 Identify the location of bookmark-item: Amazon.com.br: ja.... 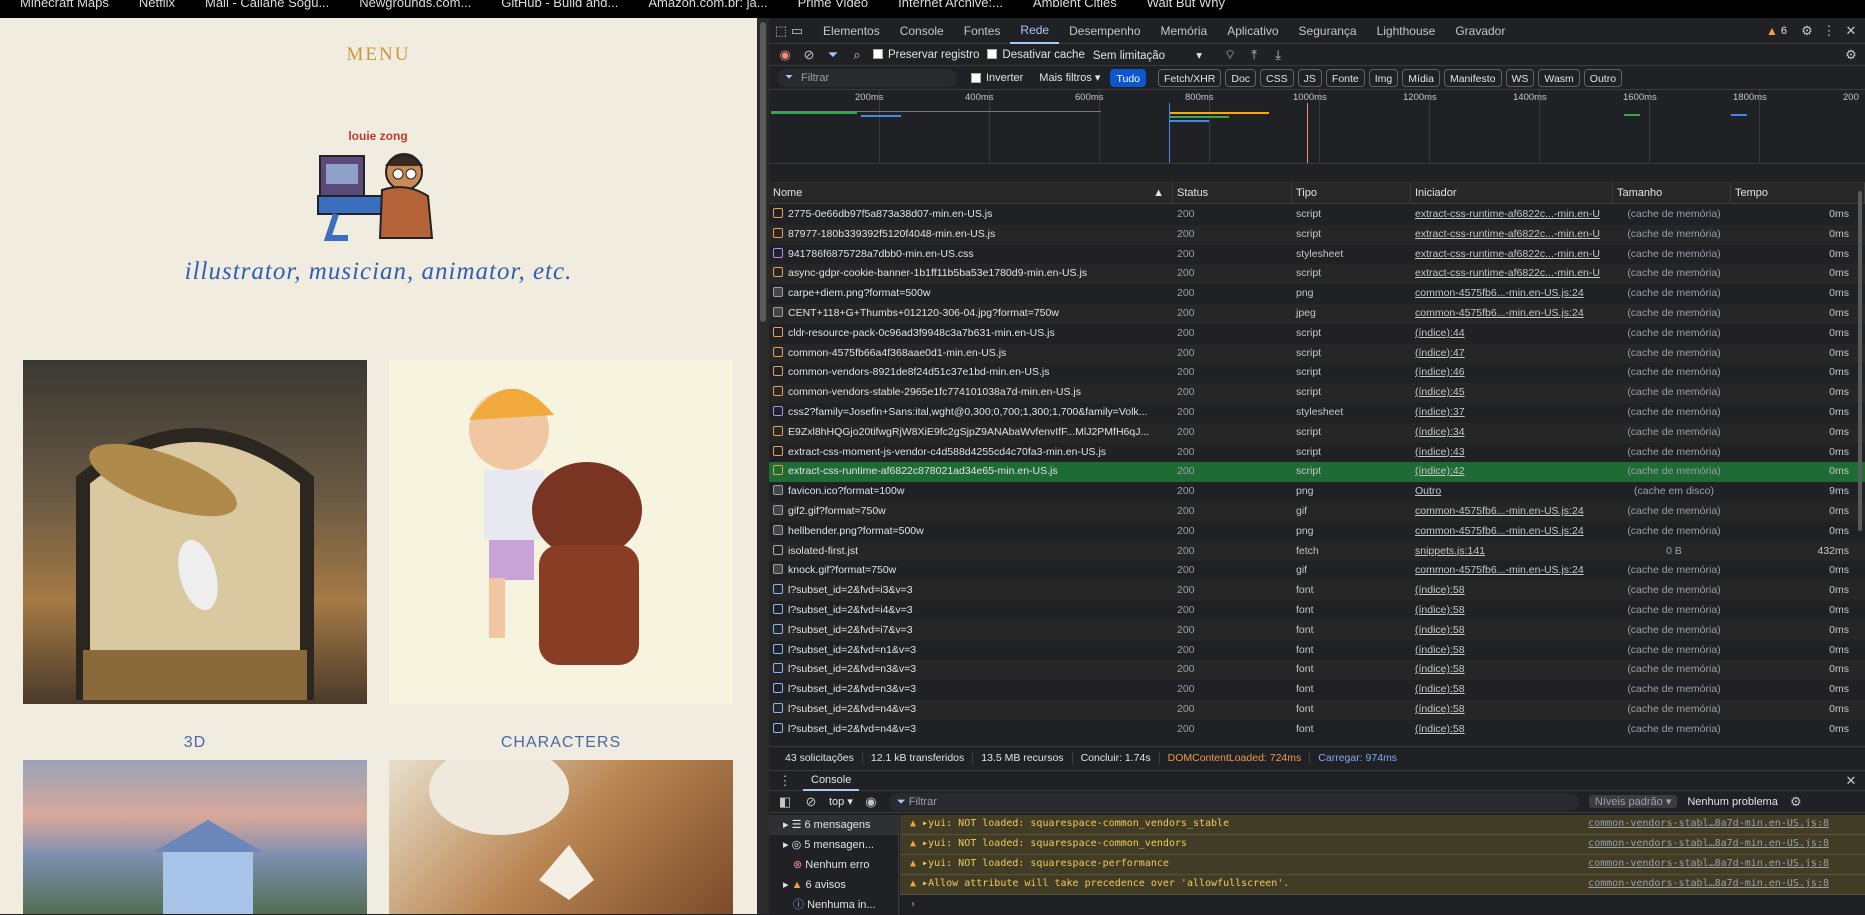
(707, 9).